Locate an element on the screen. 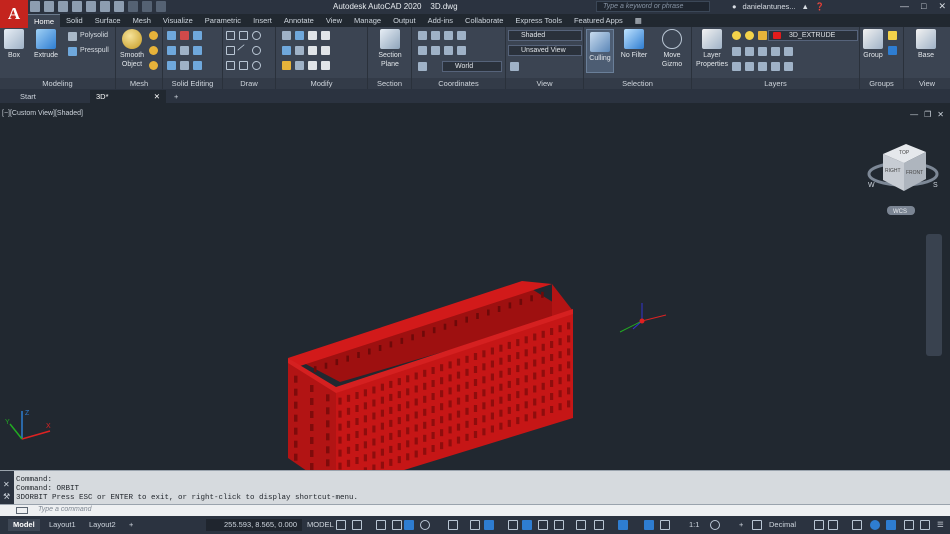 This screenshot has height=534, width=950. lineweight-icon is located at coordinates (513, 525).